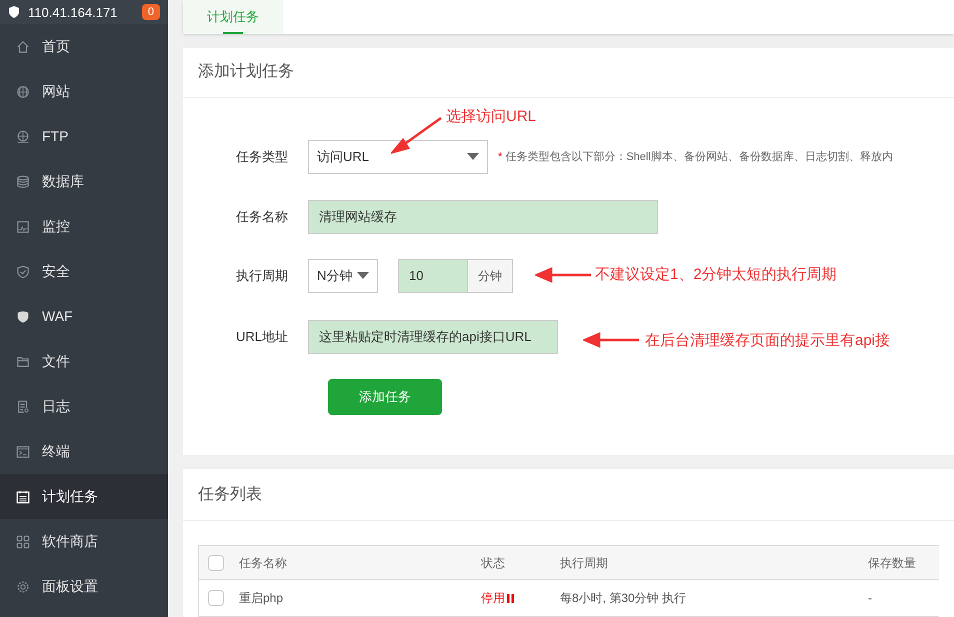 The width and height of the screenshot is (954, 617). What do you see at coordinates (84, 271) in the screenshot?
I see `sidebar-item: 安全` at bounding box center [84, 271].